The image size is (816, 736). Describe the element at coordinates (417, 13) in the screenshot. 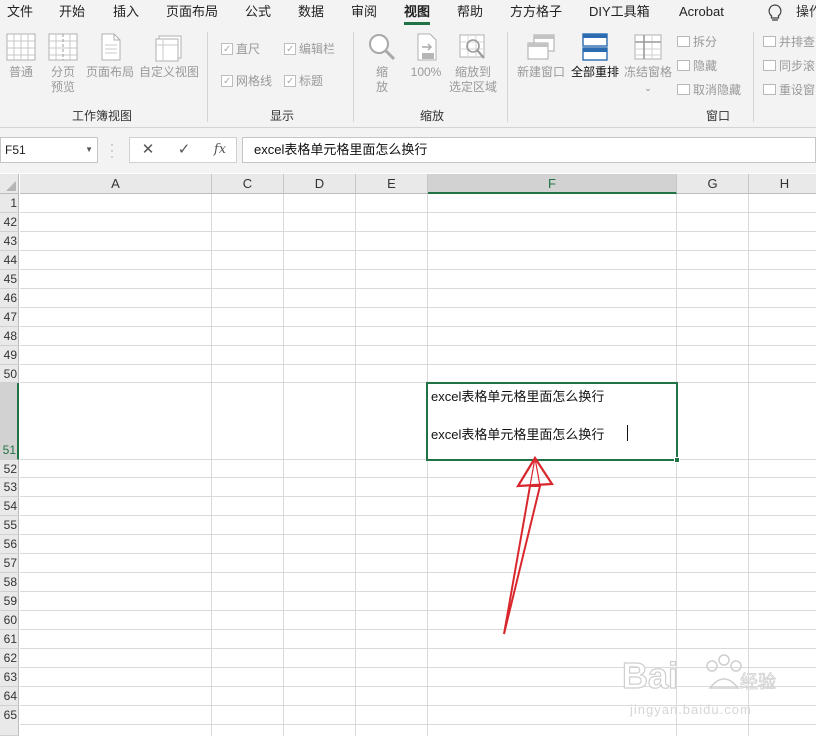

I see `tab-view: 视图` at that location.